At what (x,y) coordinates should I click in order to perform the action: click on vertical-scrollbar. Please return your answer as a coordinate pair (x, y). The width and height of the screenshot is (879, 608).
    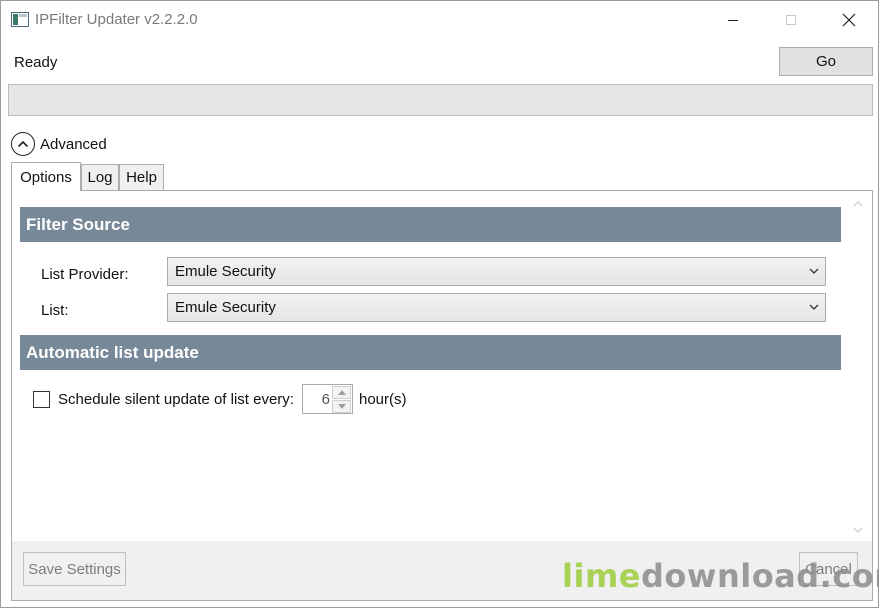
    Looking at the image, I should click on (858, 367).